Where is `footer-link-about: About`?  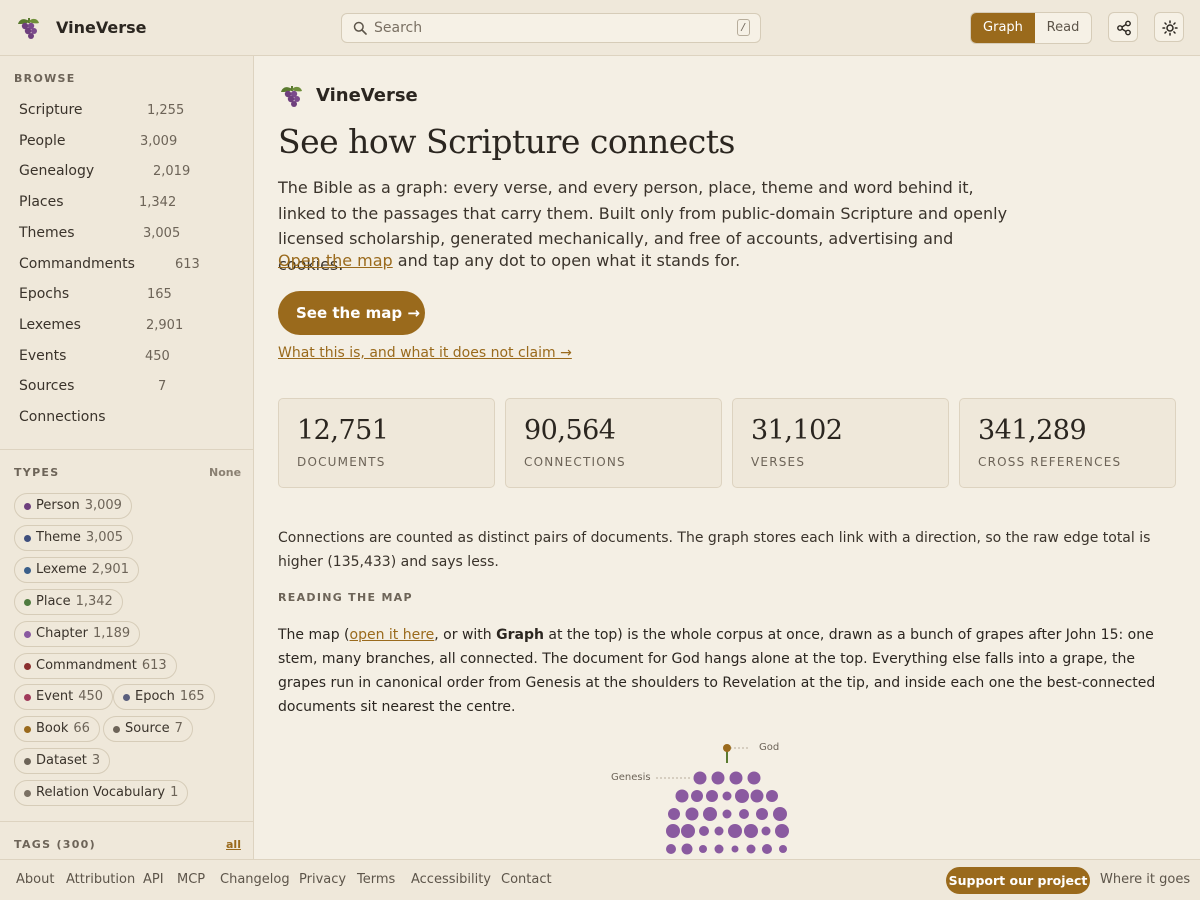 footer-link-about: About is located at coordinates (35, 879).